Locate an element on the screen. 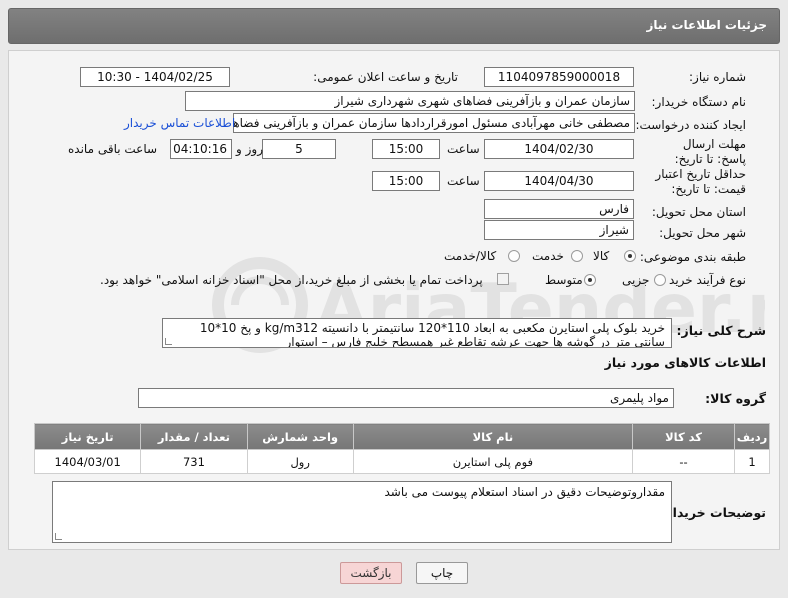 The height and width of the screenshot is (598, 788). goods-group-label: گروه کالا: is located at coordinates (735, 398).